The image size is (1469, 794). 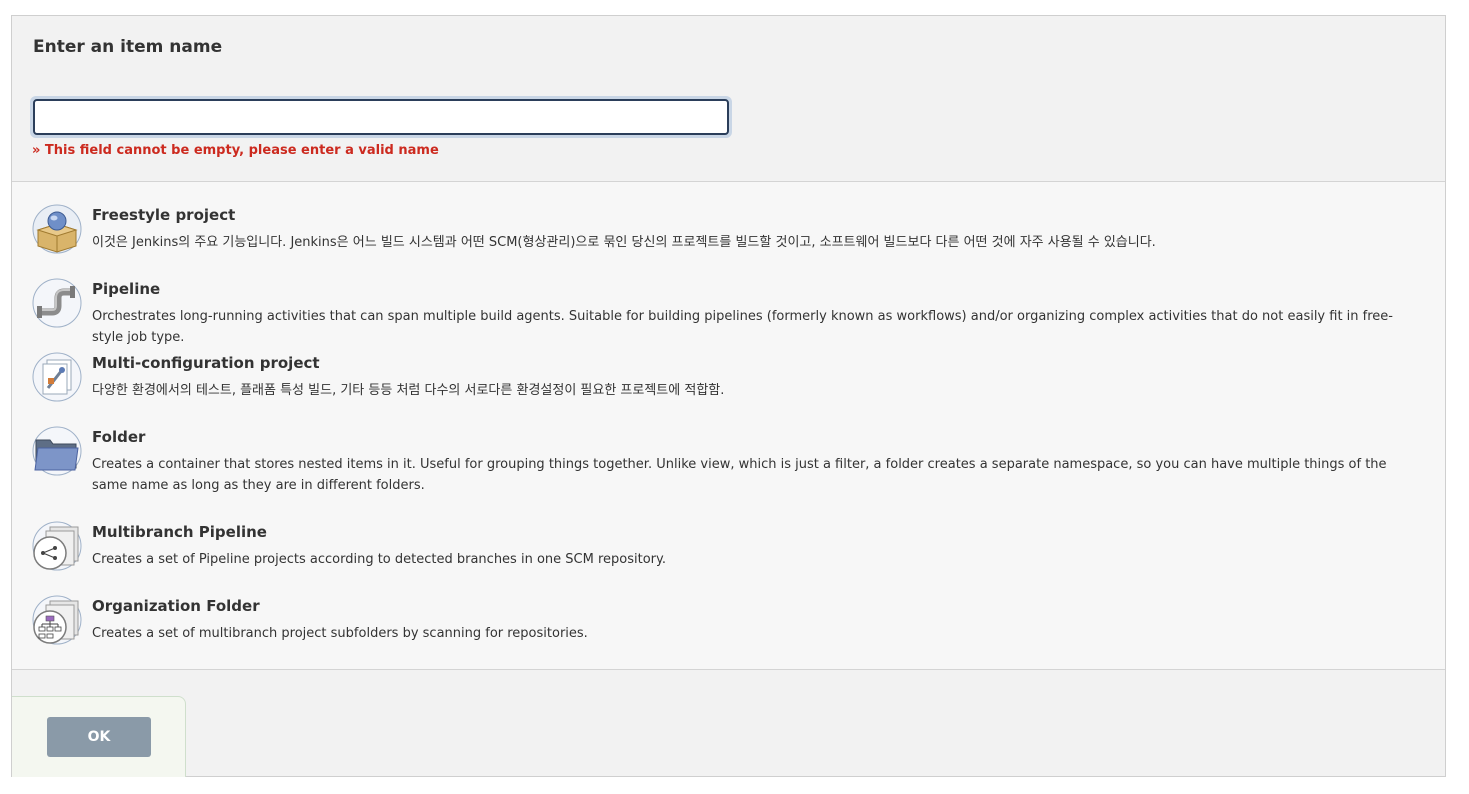 What do you see at coordinates (57, 546) in the screenshot?
I see `multibranch-pipeline-icon` at bounding box center [57, 546].